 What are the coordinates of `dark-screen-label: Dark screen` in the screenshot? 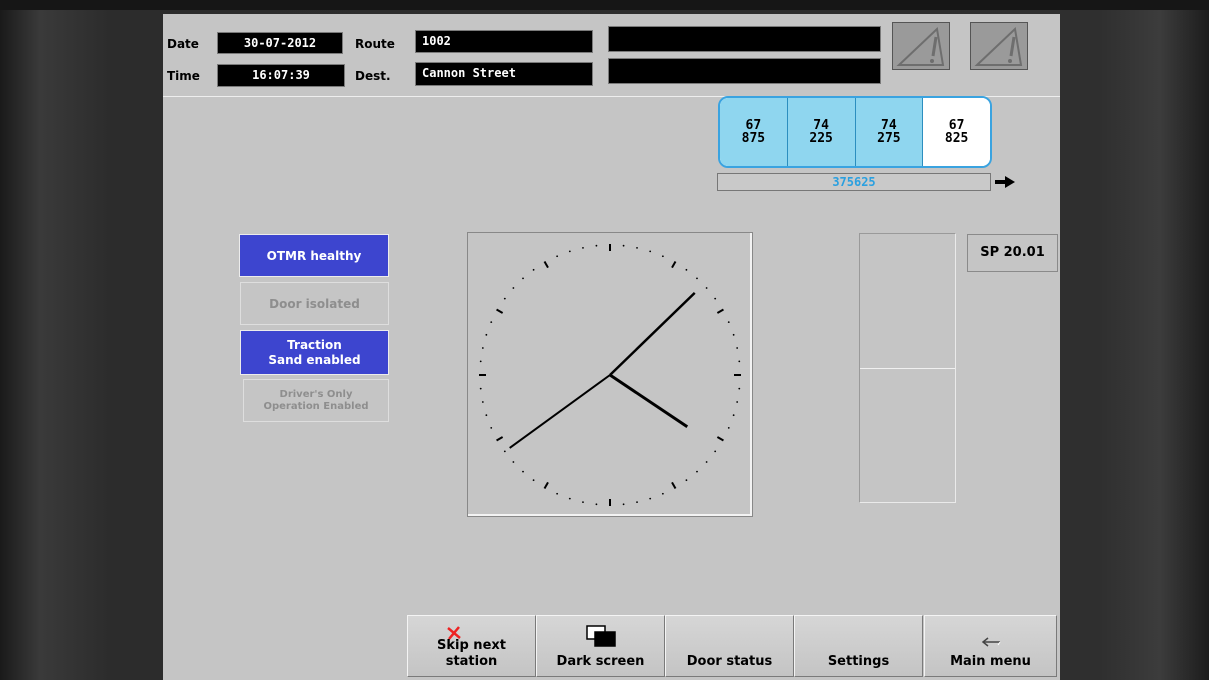 It's located at (600, 661).